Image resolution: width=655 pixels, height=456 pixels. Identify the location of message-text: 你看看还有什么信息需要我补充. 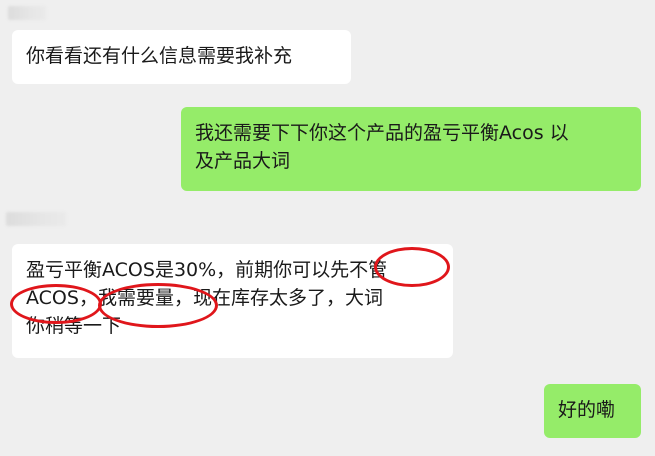
(159, 56).